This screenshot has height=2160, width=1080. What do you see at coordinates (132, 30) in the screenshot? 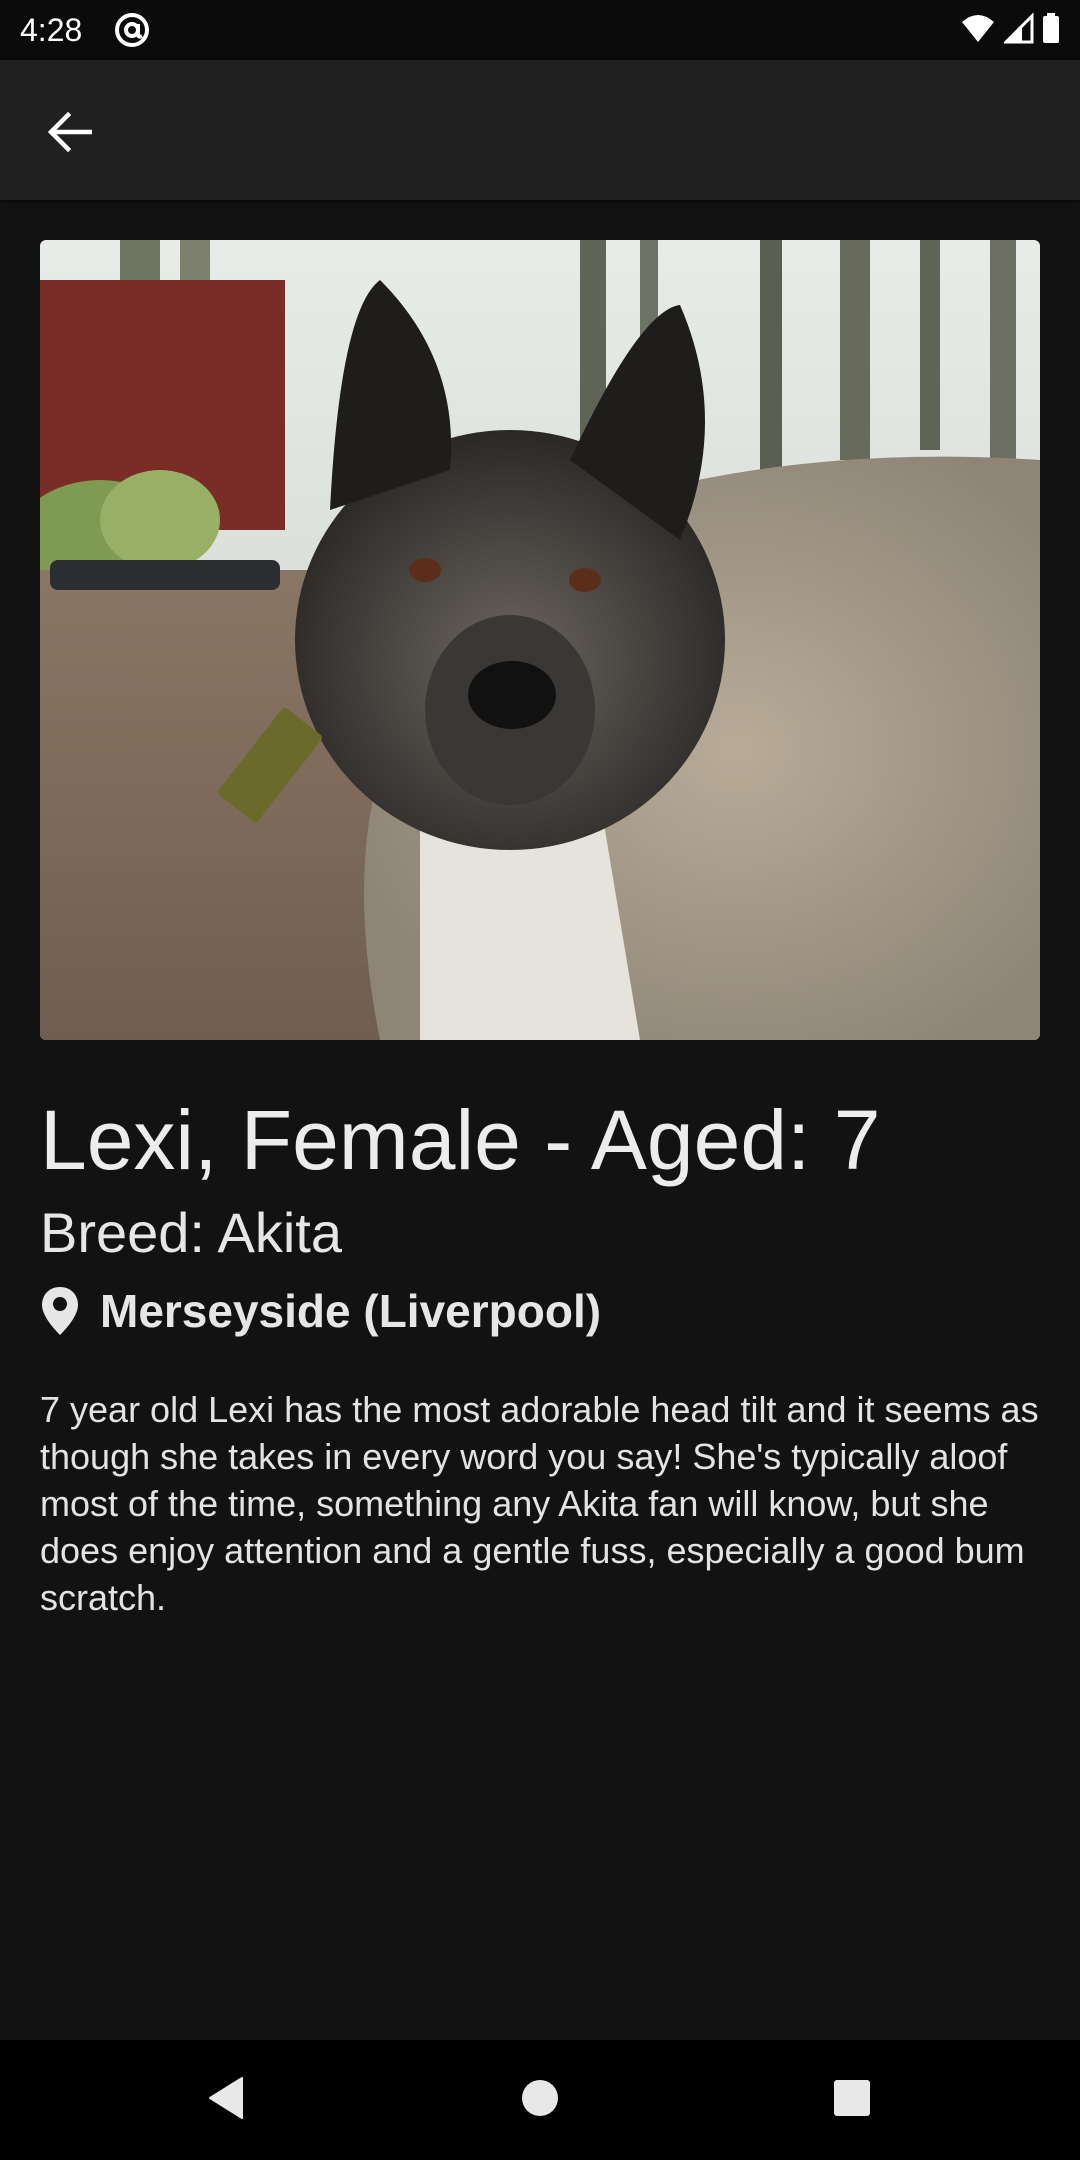
I see `at-sign-icon` at bounding box center [132, 30].